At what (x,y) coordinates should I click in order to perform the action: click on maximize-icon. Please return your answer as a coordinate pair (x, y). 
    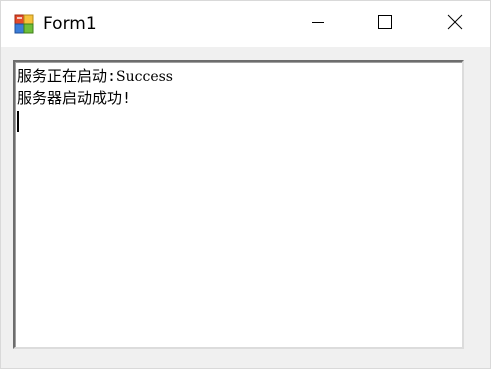
    Looking at the image, I should click on (385, 24).